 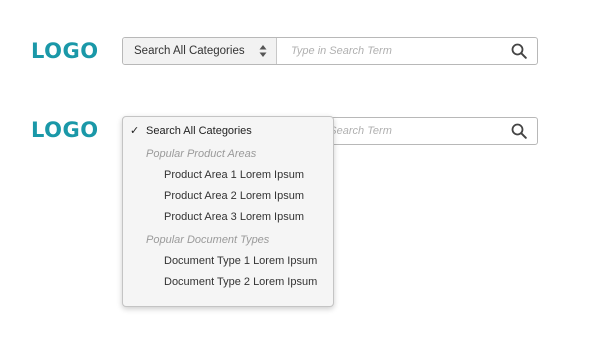 I want to click on menu-item: Product Area 1 Lorem Ipsum, so click(x=228, y=175).